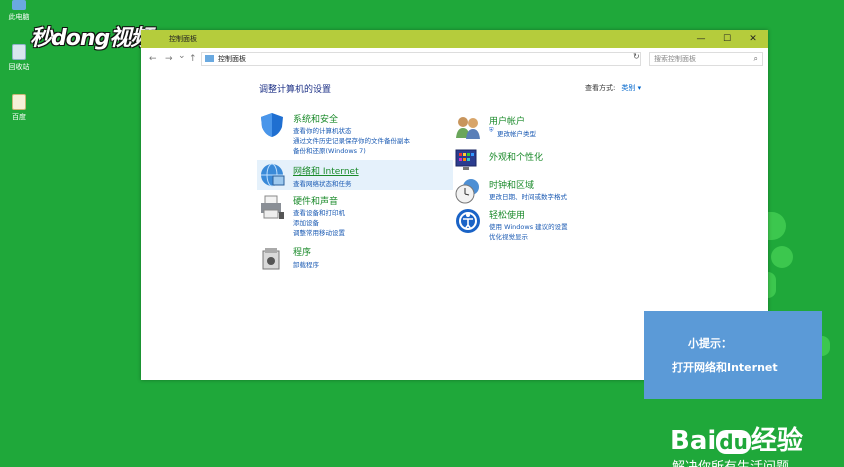 The image size is (844, 467). Describe the element at coordinates (516, 133) in the screenshot. I see `category-link: 更改帐户类型` at that location.